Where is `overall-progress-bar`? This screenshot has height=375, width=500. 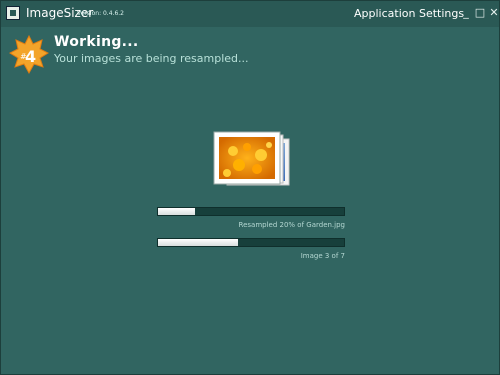
overall-progress-bar is located at coordinates (251, 242).